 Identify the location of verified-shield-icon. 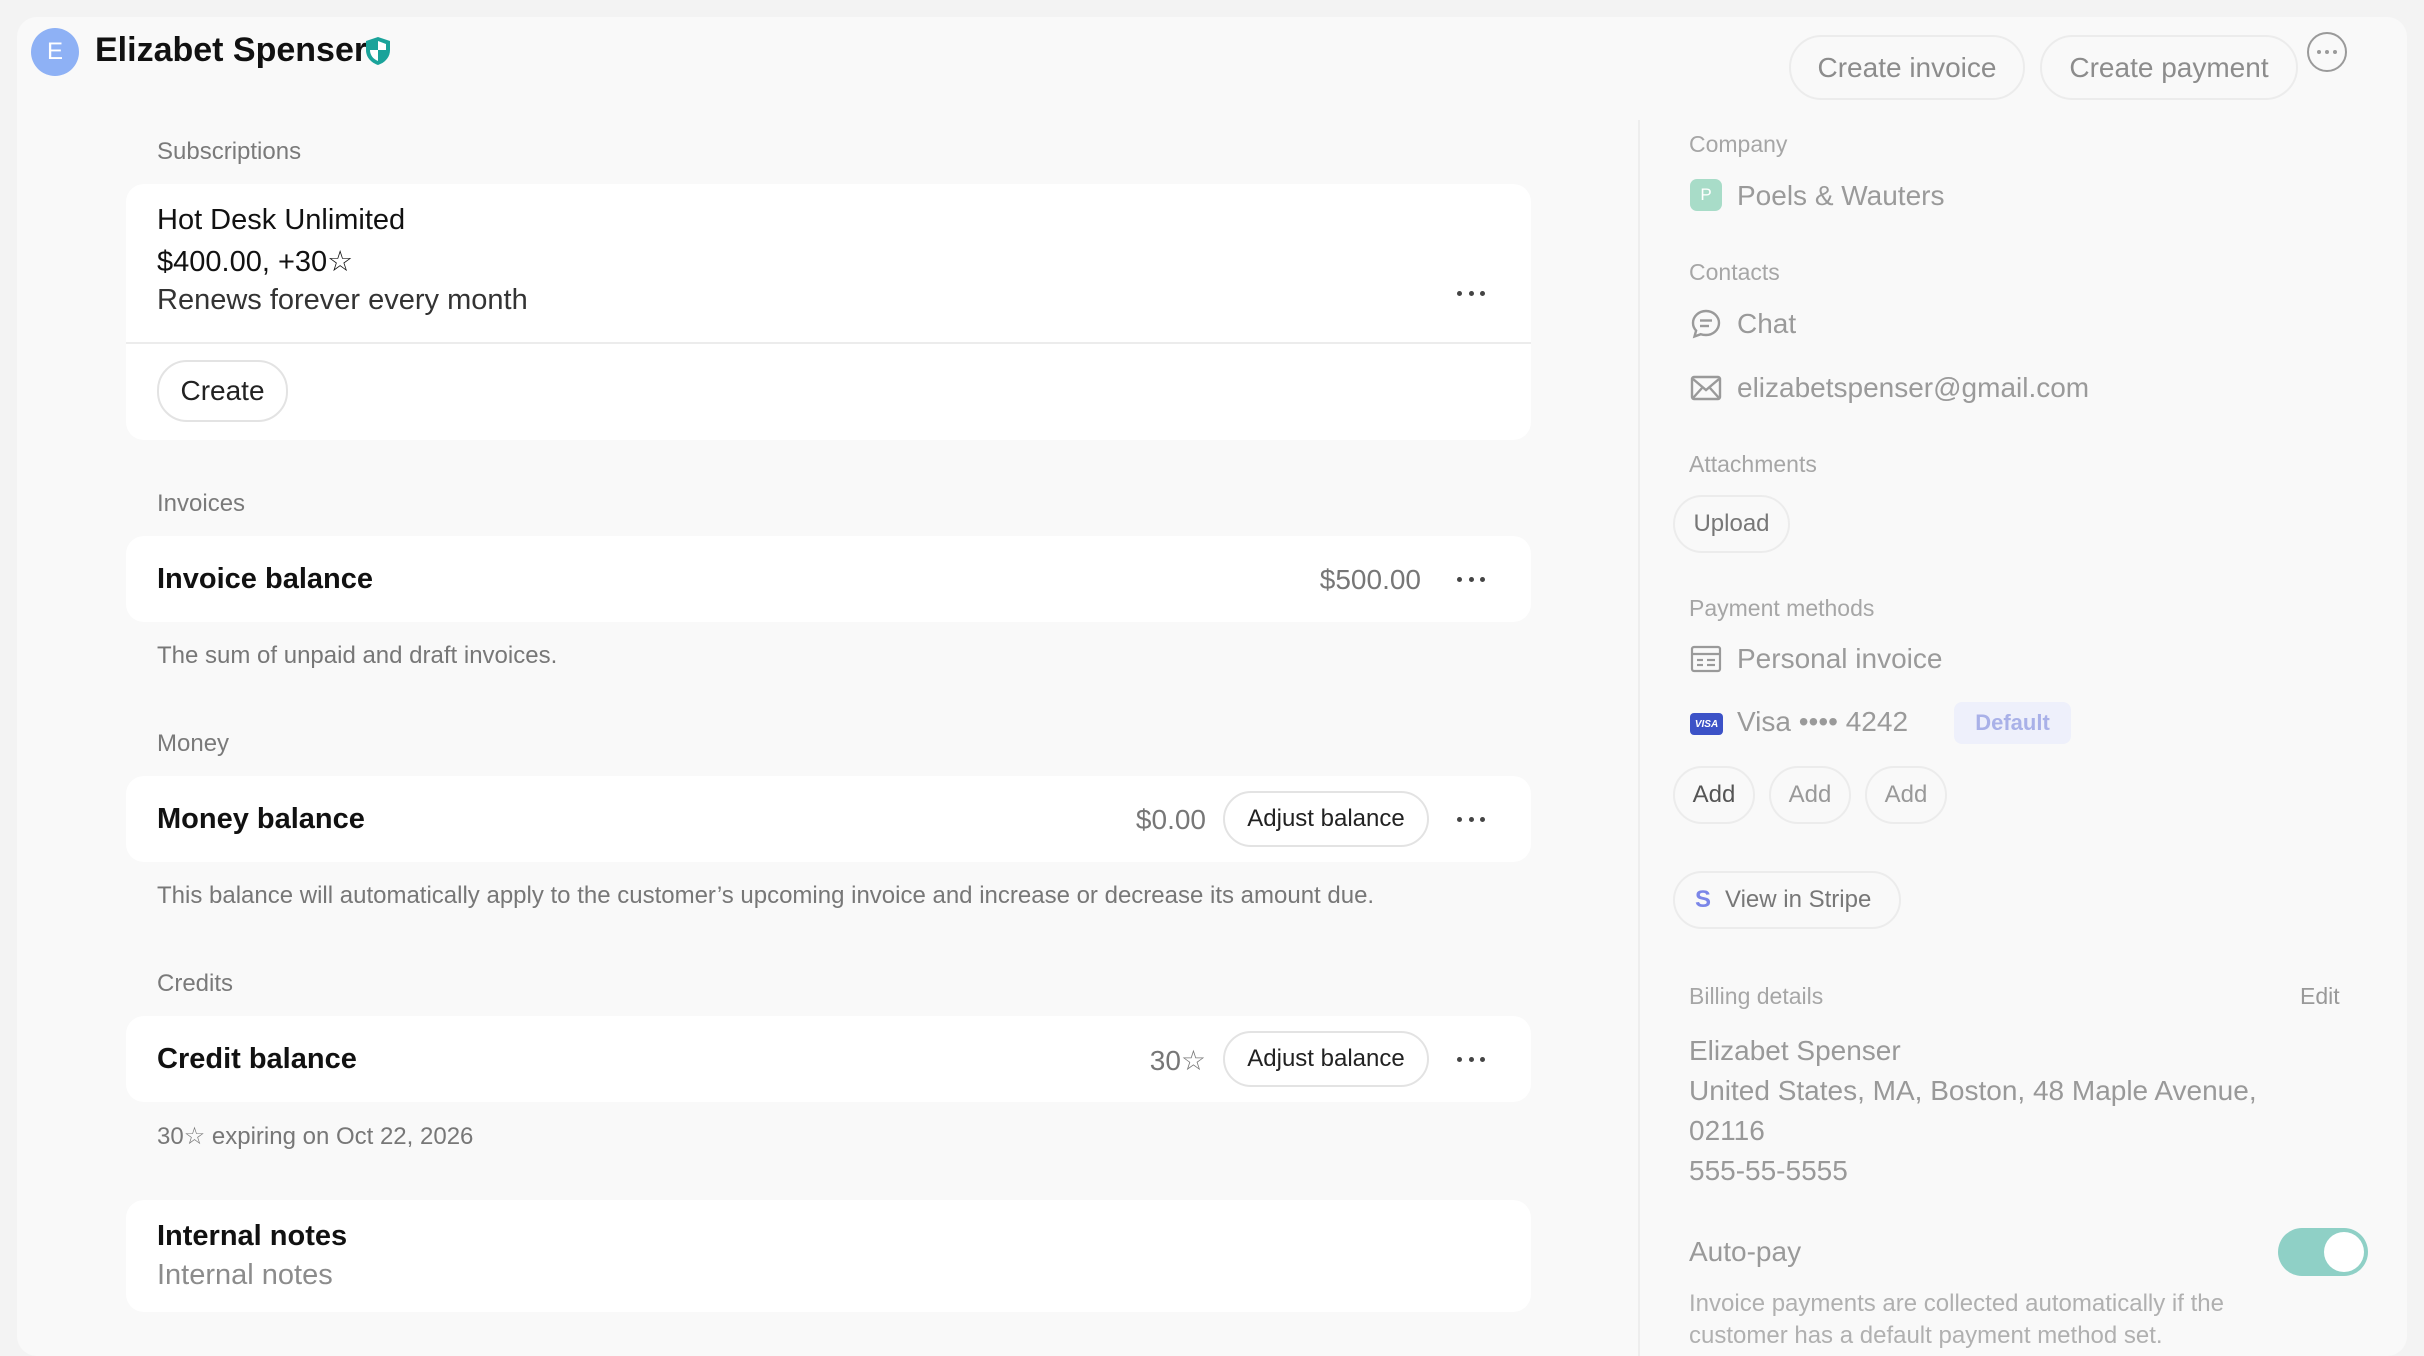
(378, 51).